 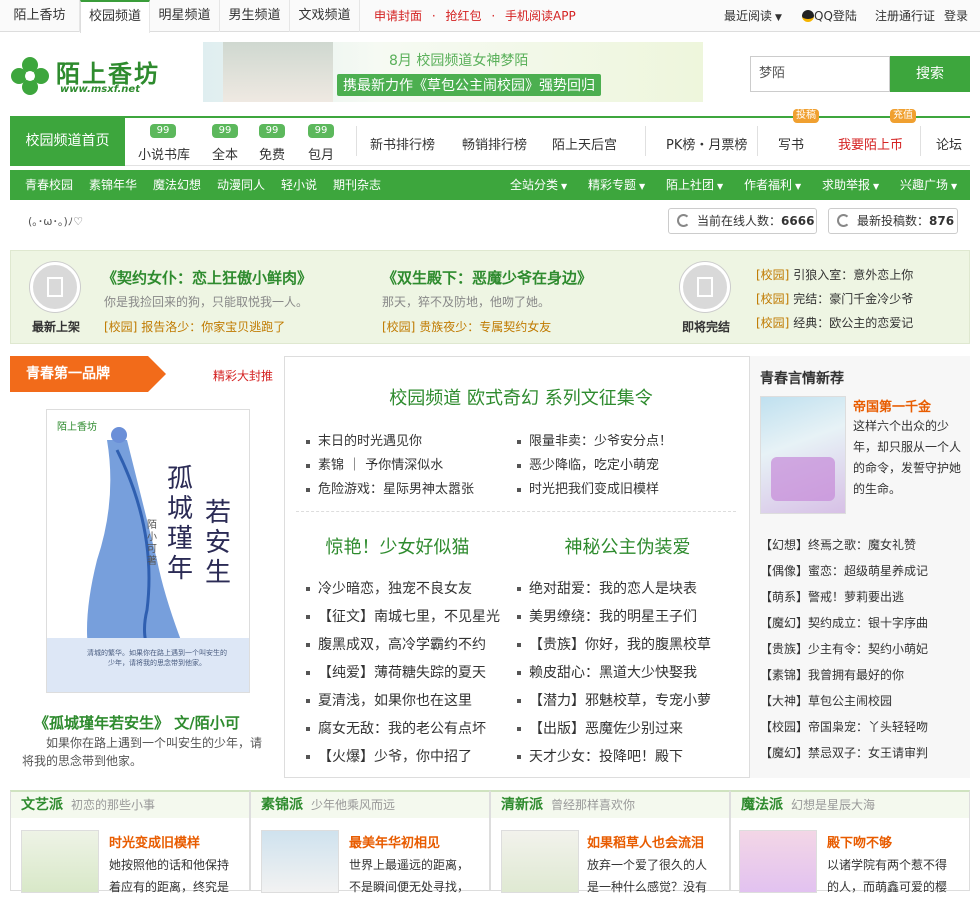 I want to click on tab-home: 陌上香坊, so click(x=40, y=16).